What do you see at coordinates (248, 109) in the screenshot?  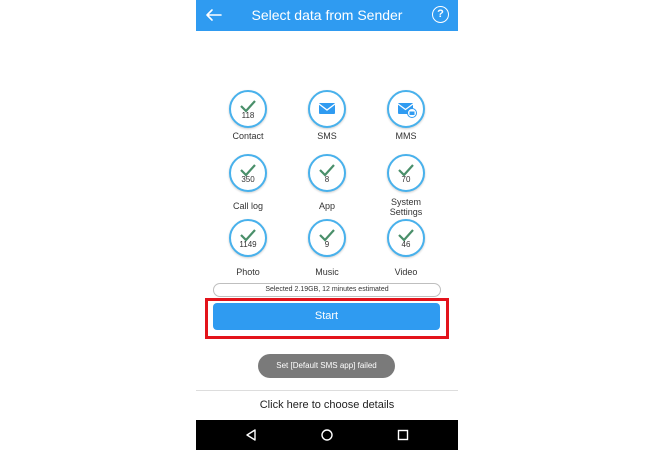 I see `check-icon: 118` at bounding box center [248, 109].